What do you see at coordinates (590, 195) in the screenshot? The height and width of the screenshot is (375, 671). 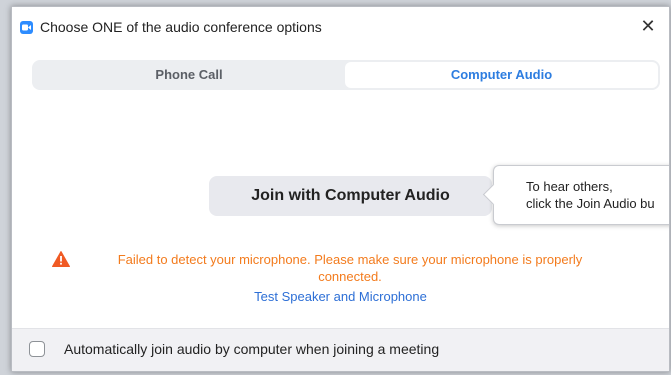 I see `tooltip-text: To hear others, click the Join Audio bu` at bounding box center [590, 195].